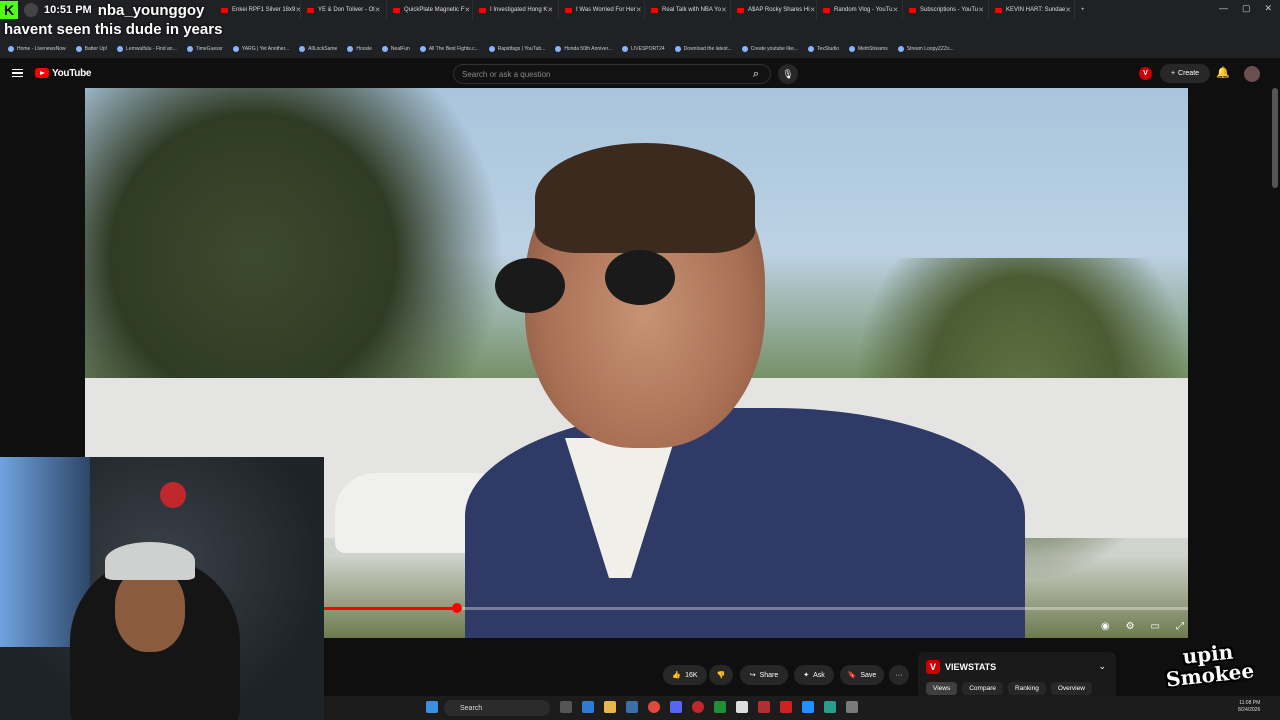 This screenshot has height=720, width=1280. Describe the element at coordinates (654, 707) in the screenshot. I see `chrome-icon` at that location.